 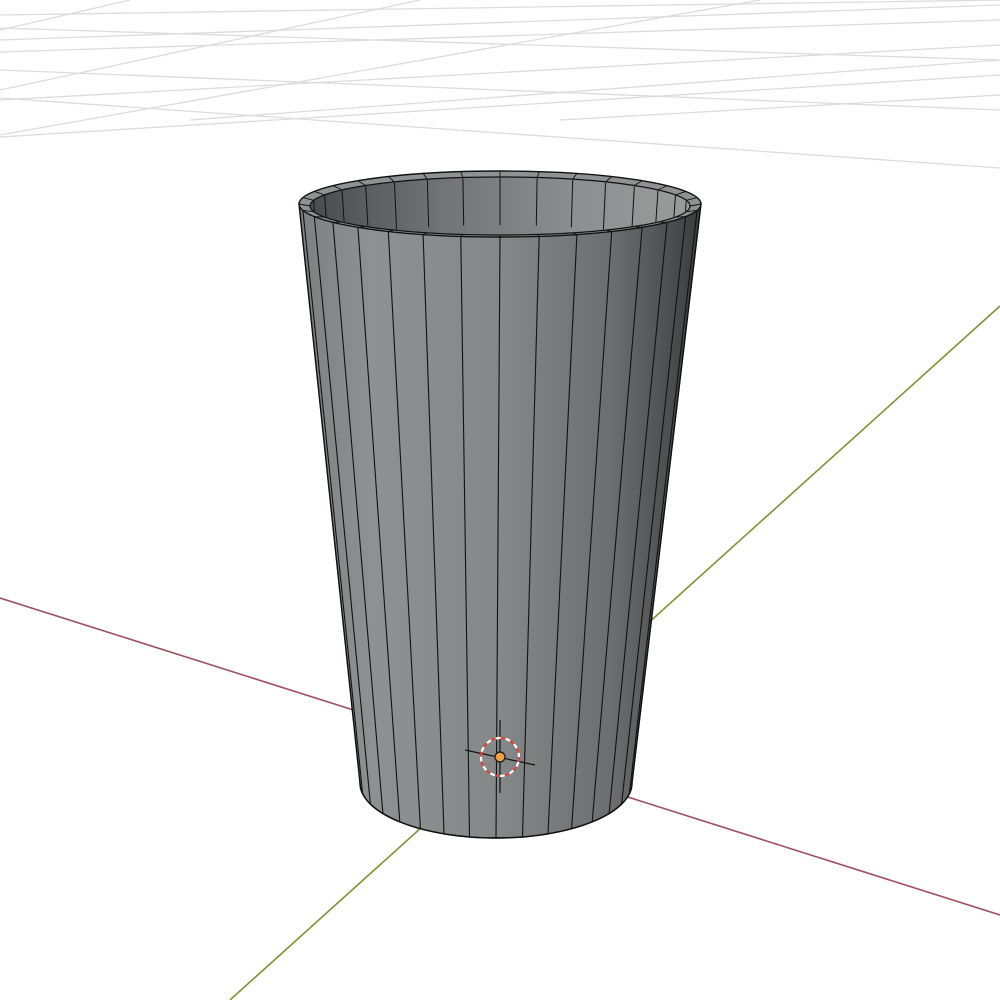 I want to click on object-origin-icon, so click(x=500, y=757).